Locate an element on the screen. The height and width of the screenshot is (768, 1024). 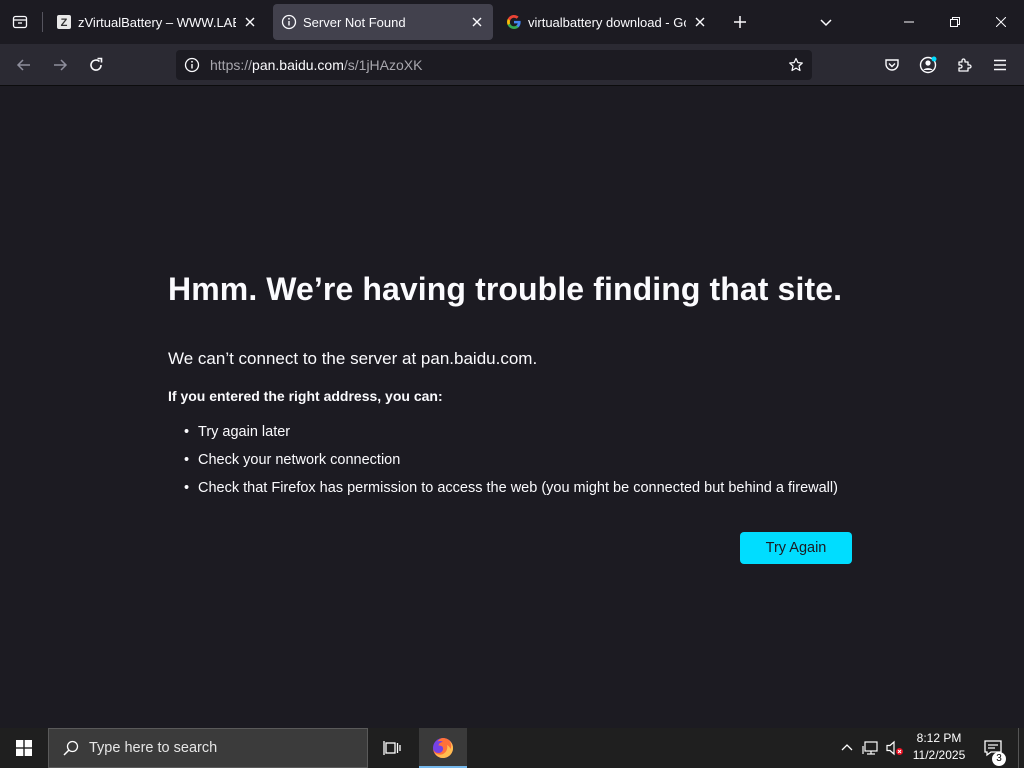
close-window-button is located at coordinates (1001, 22).